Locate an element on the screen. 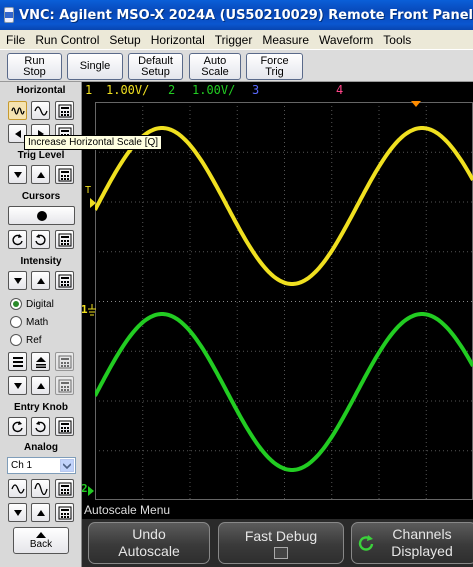 This screenshot has height=567, width=473. sine-tall-icon is located at coordinates (40, 488).